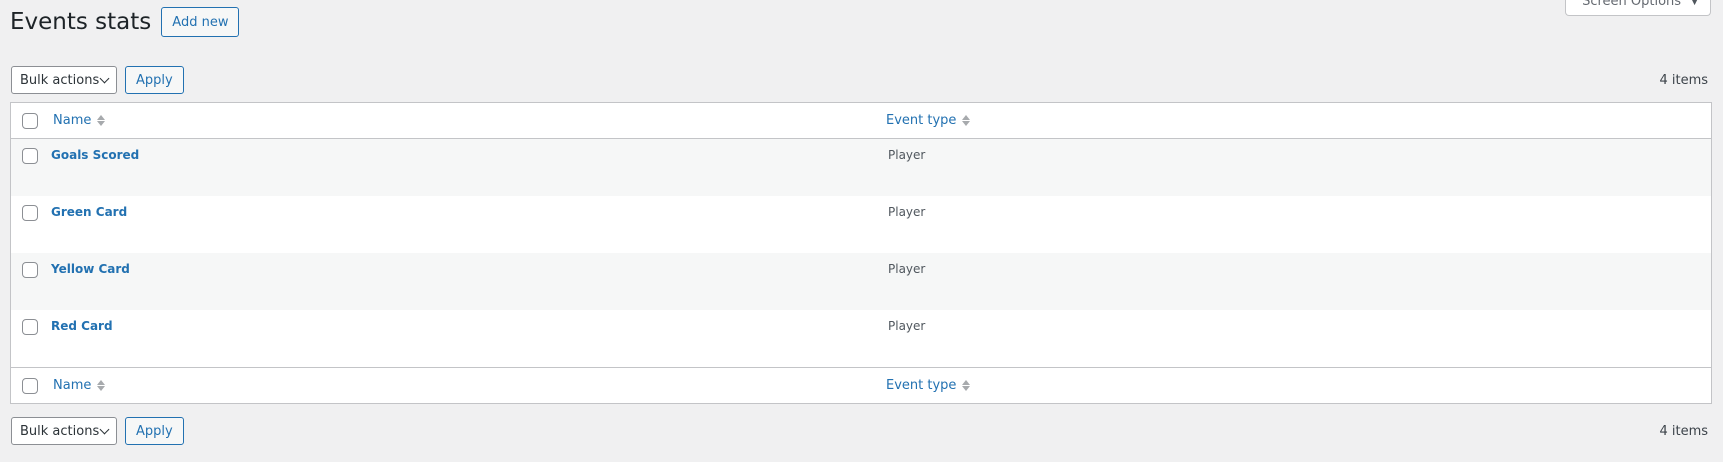 This screenshot has height=462, width=1723. What do you see at coordinates (1683, 80) in the screenshot?
I see `items-count: 4 items` at bounding box center [1683, 80].